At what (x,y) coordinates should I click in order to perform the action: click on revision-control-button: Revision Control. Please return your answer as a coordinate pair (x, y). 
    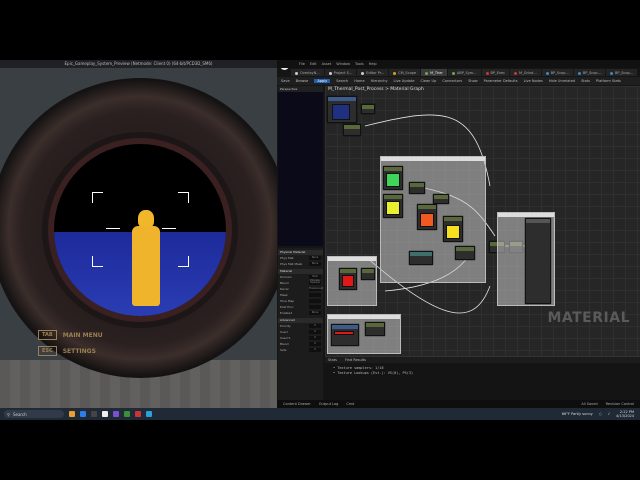
    Looking at the image, I should click on (620, 404).